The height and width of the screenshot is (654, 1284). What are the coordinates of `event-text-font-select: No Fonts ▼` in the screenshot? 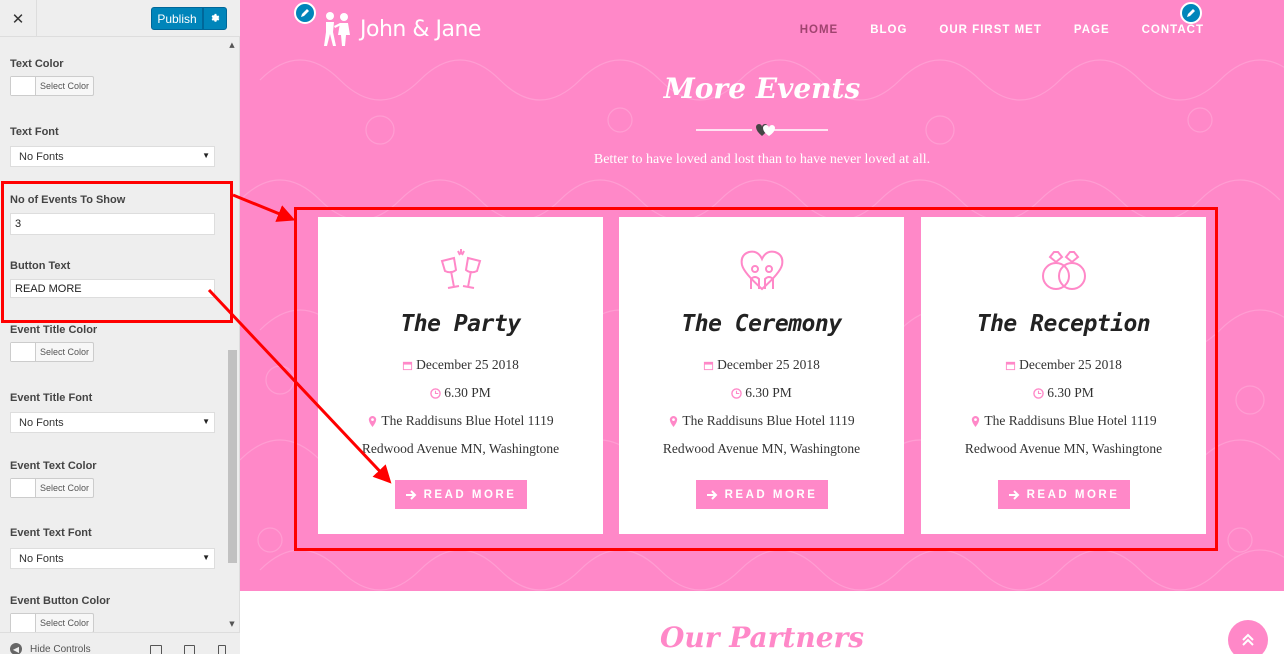 It's located at (112, 558).